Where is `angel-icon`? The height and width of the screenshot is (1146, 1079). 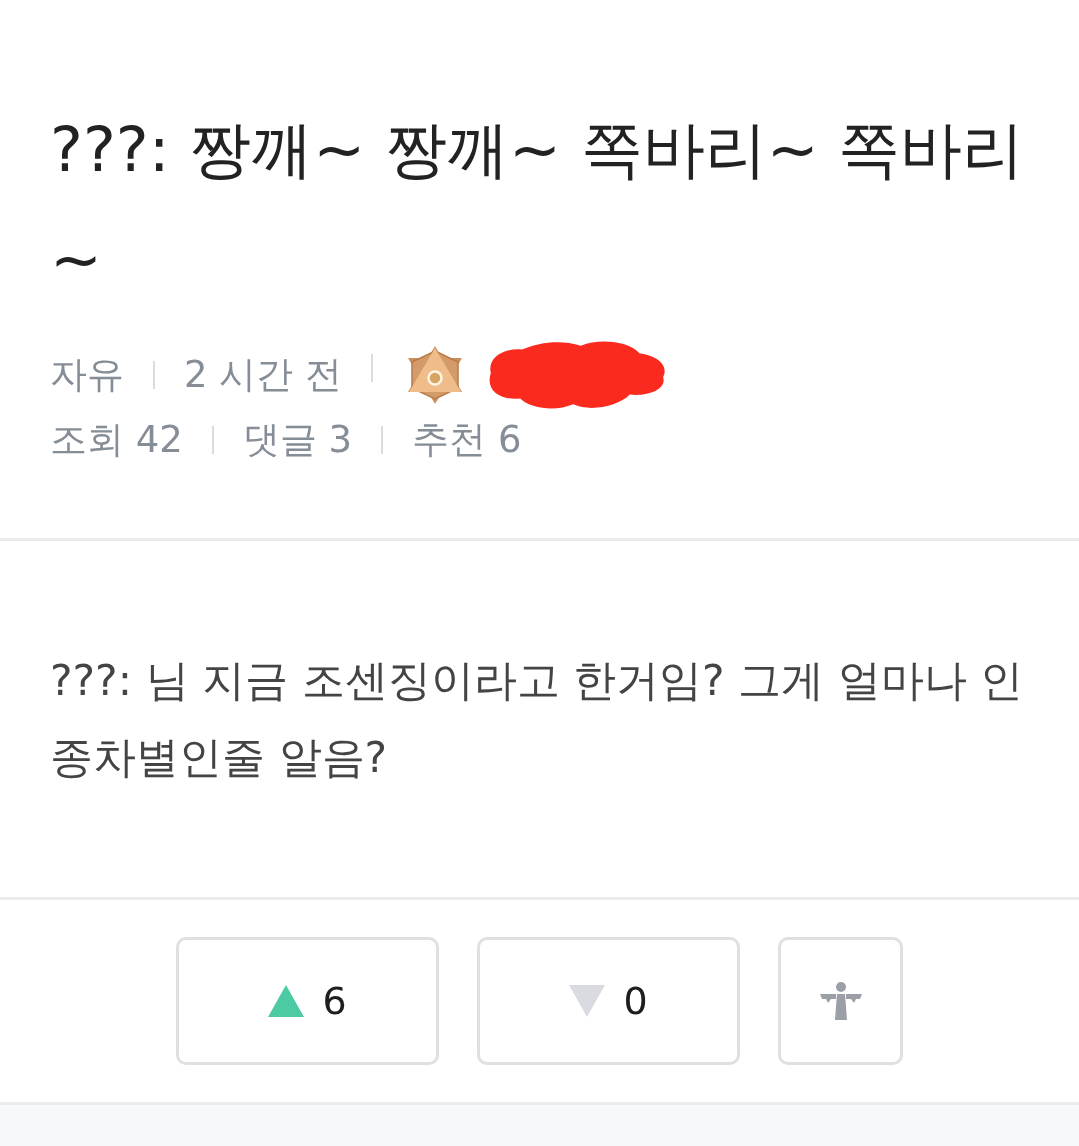
angel-icon is located at coordinates (840, 1001).